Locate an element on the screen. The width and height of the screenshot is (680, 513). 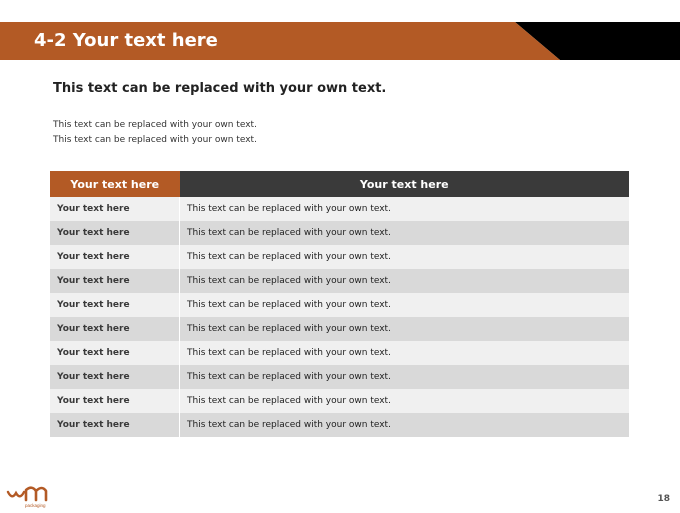
logo-wordmark: packaging is located at coordinates (35, 505).